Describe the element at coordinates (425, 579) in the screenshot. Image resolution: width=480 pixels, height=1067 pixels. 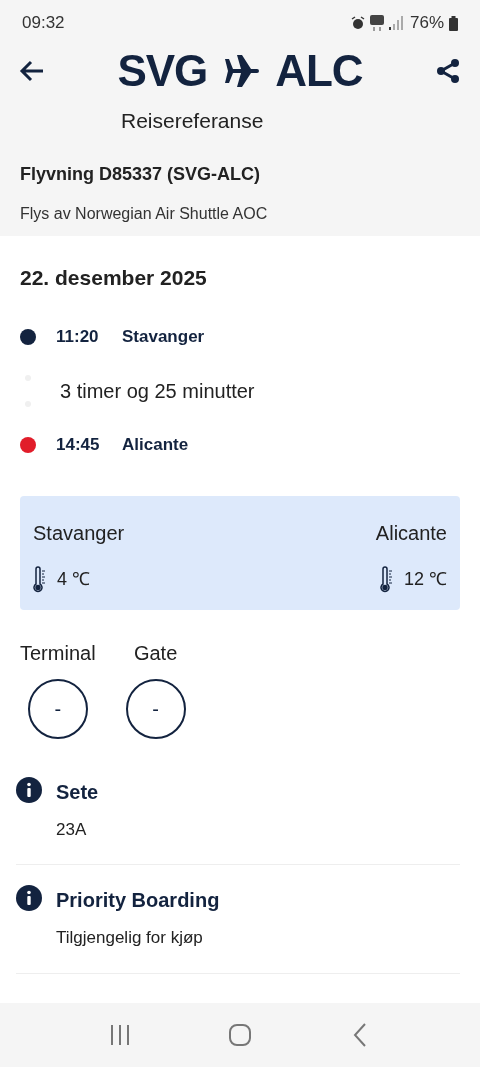
I see `temperature-text: 12 ℃` at that location.